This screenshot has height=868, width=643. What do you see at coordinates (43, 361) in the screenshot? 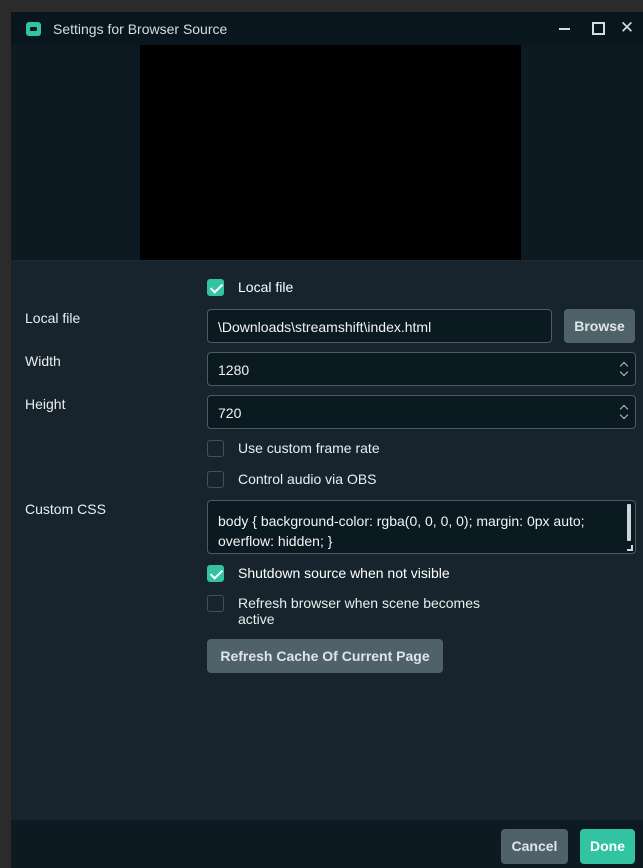
I see `width-label: Width` at bounding box center [43, 361].